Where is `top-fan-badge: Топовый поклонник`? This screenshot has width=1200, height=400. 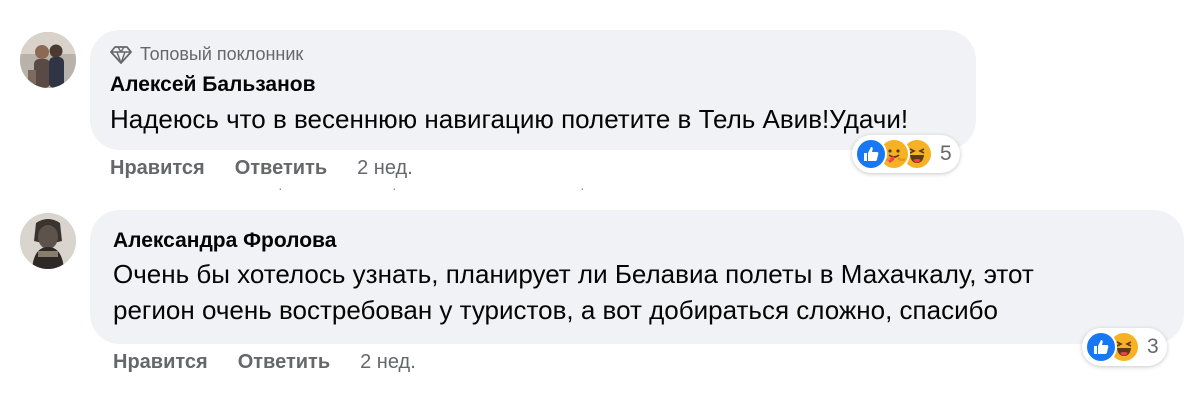 top-fan-badge: Топовый поклонник is located at coordinates (206, 54).